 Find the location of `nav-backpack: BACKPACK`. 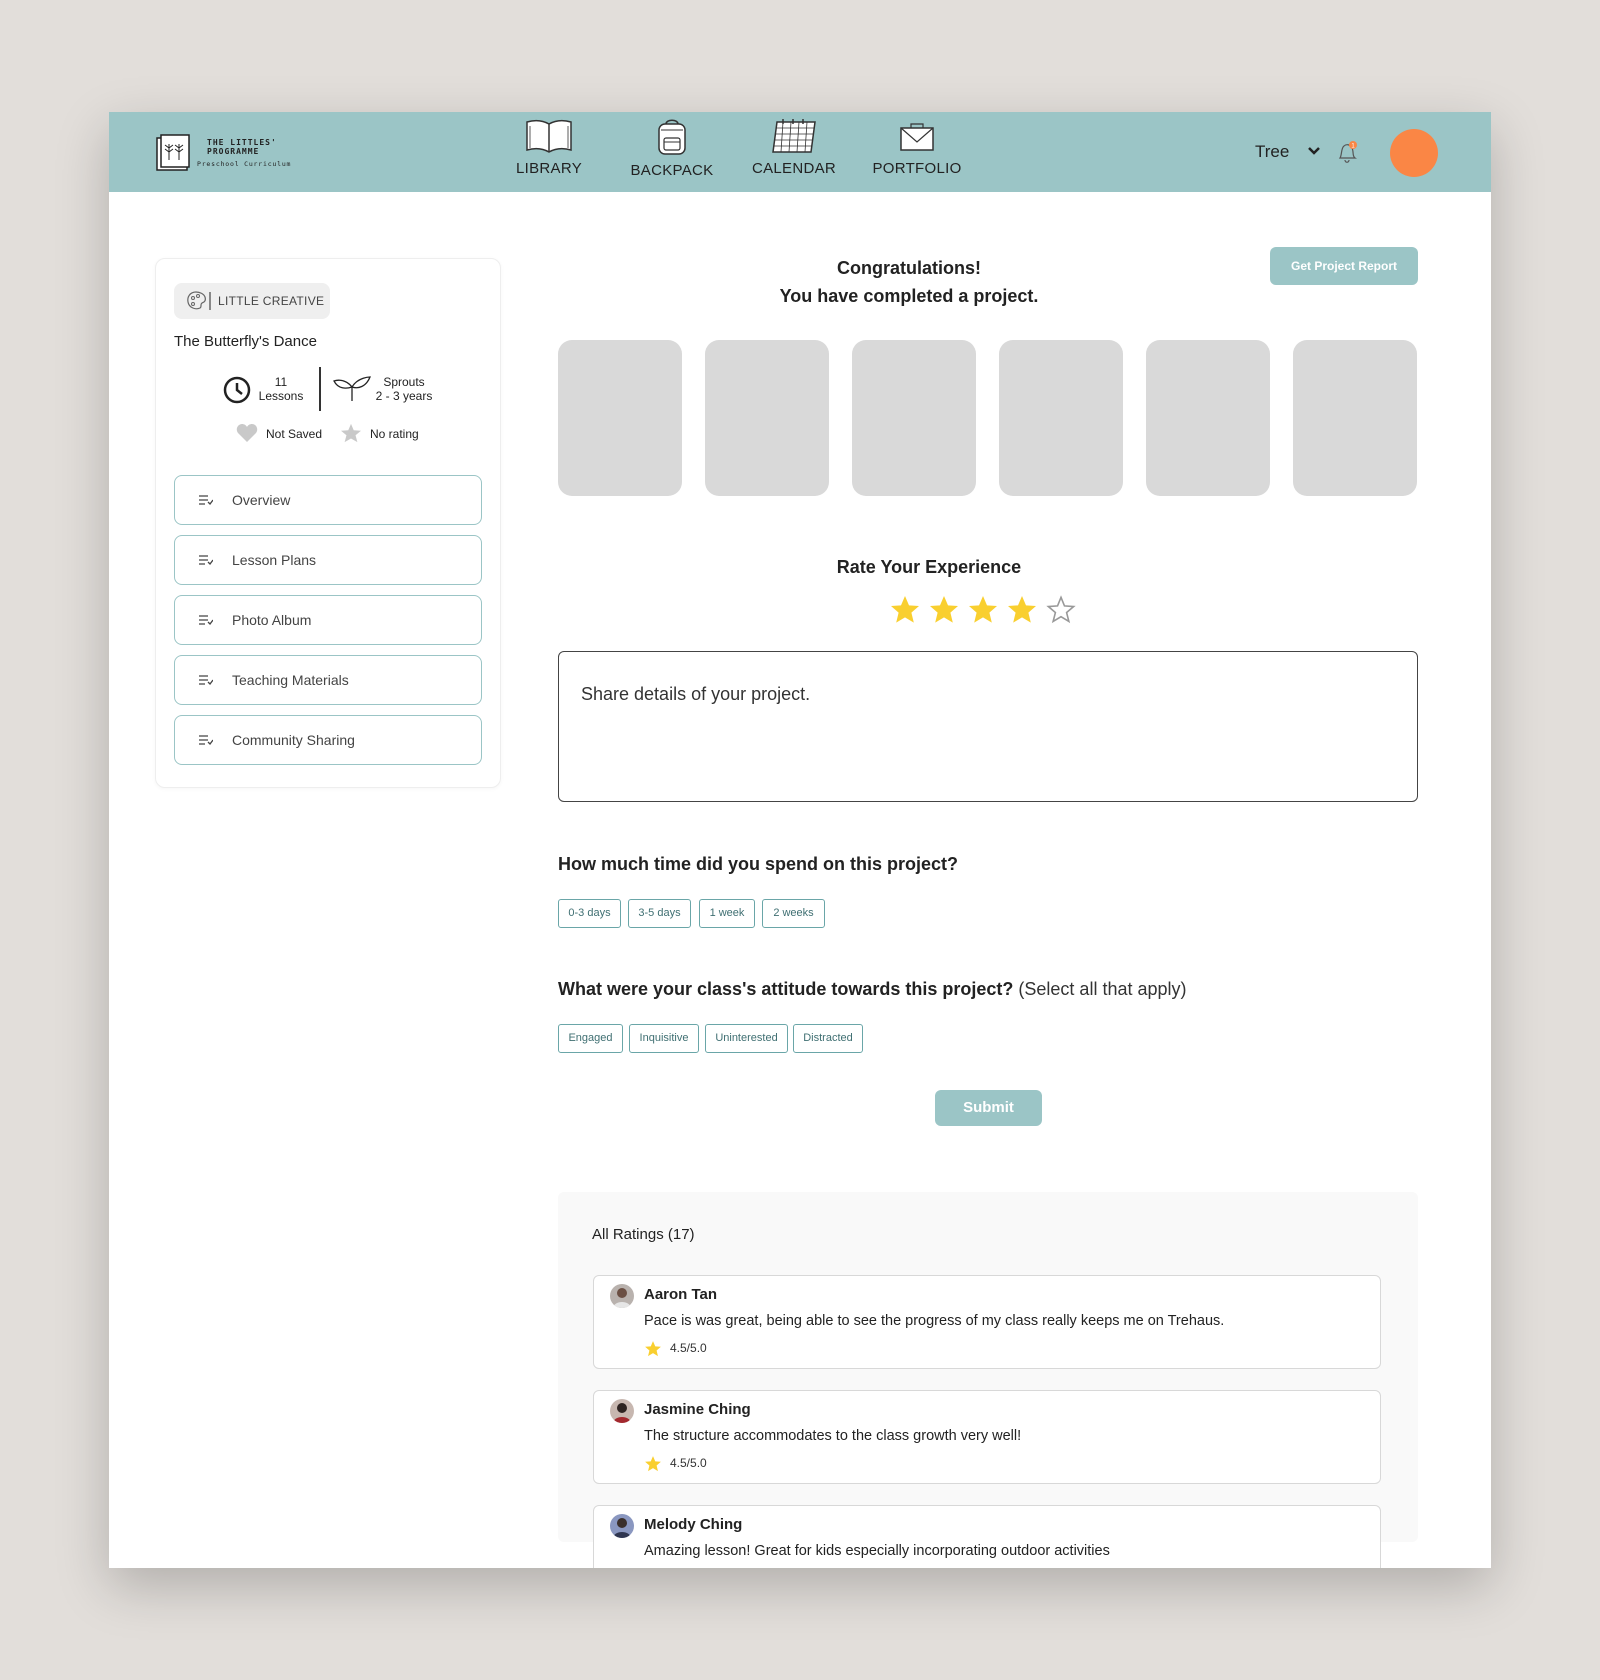

nav-backpack: BACKPACK is located at coordinates (672, 153).